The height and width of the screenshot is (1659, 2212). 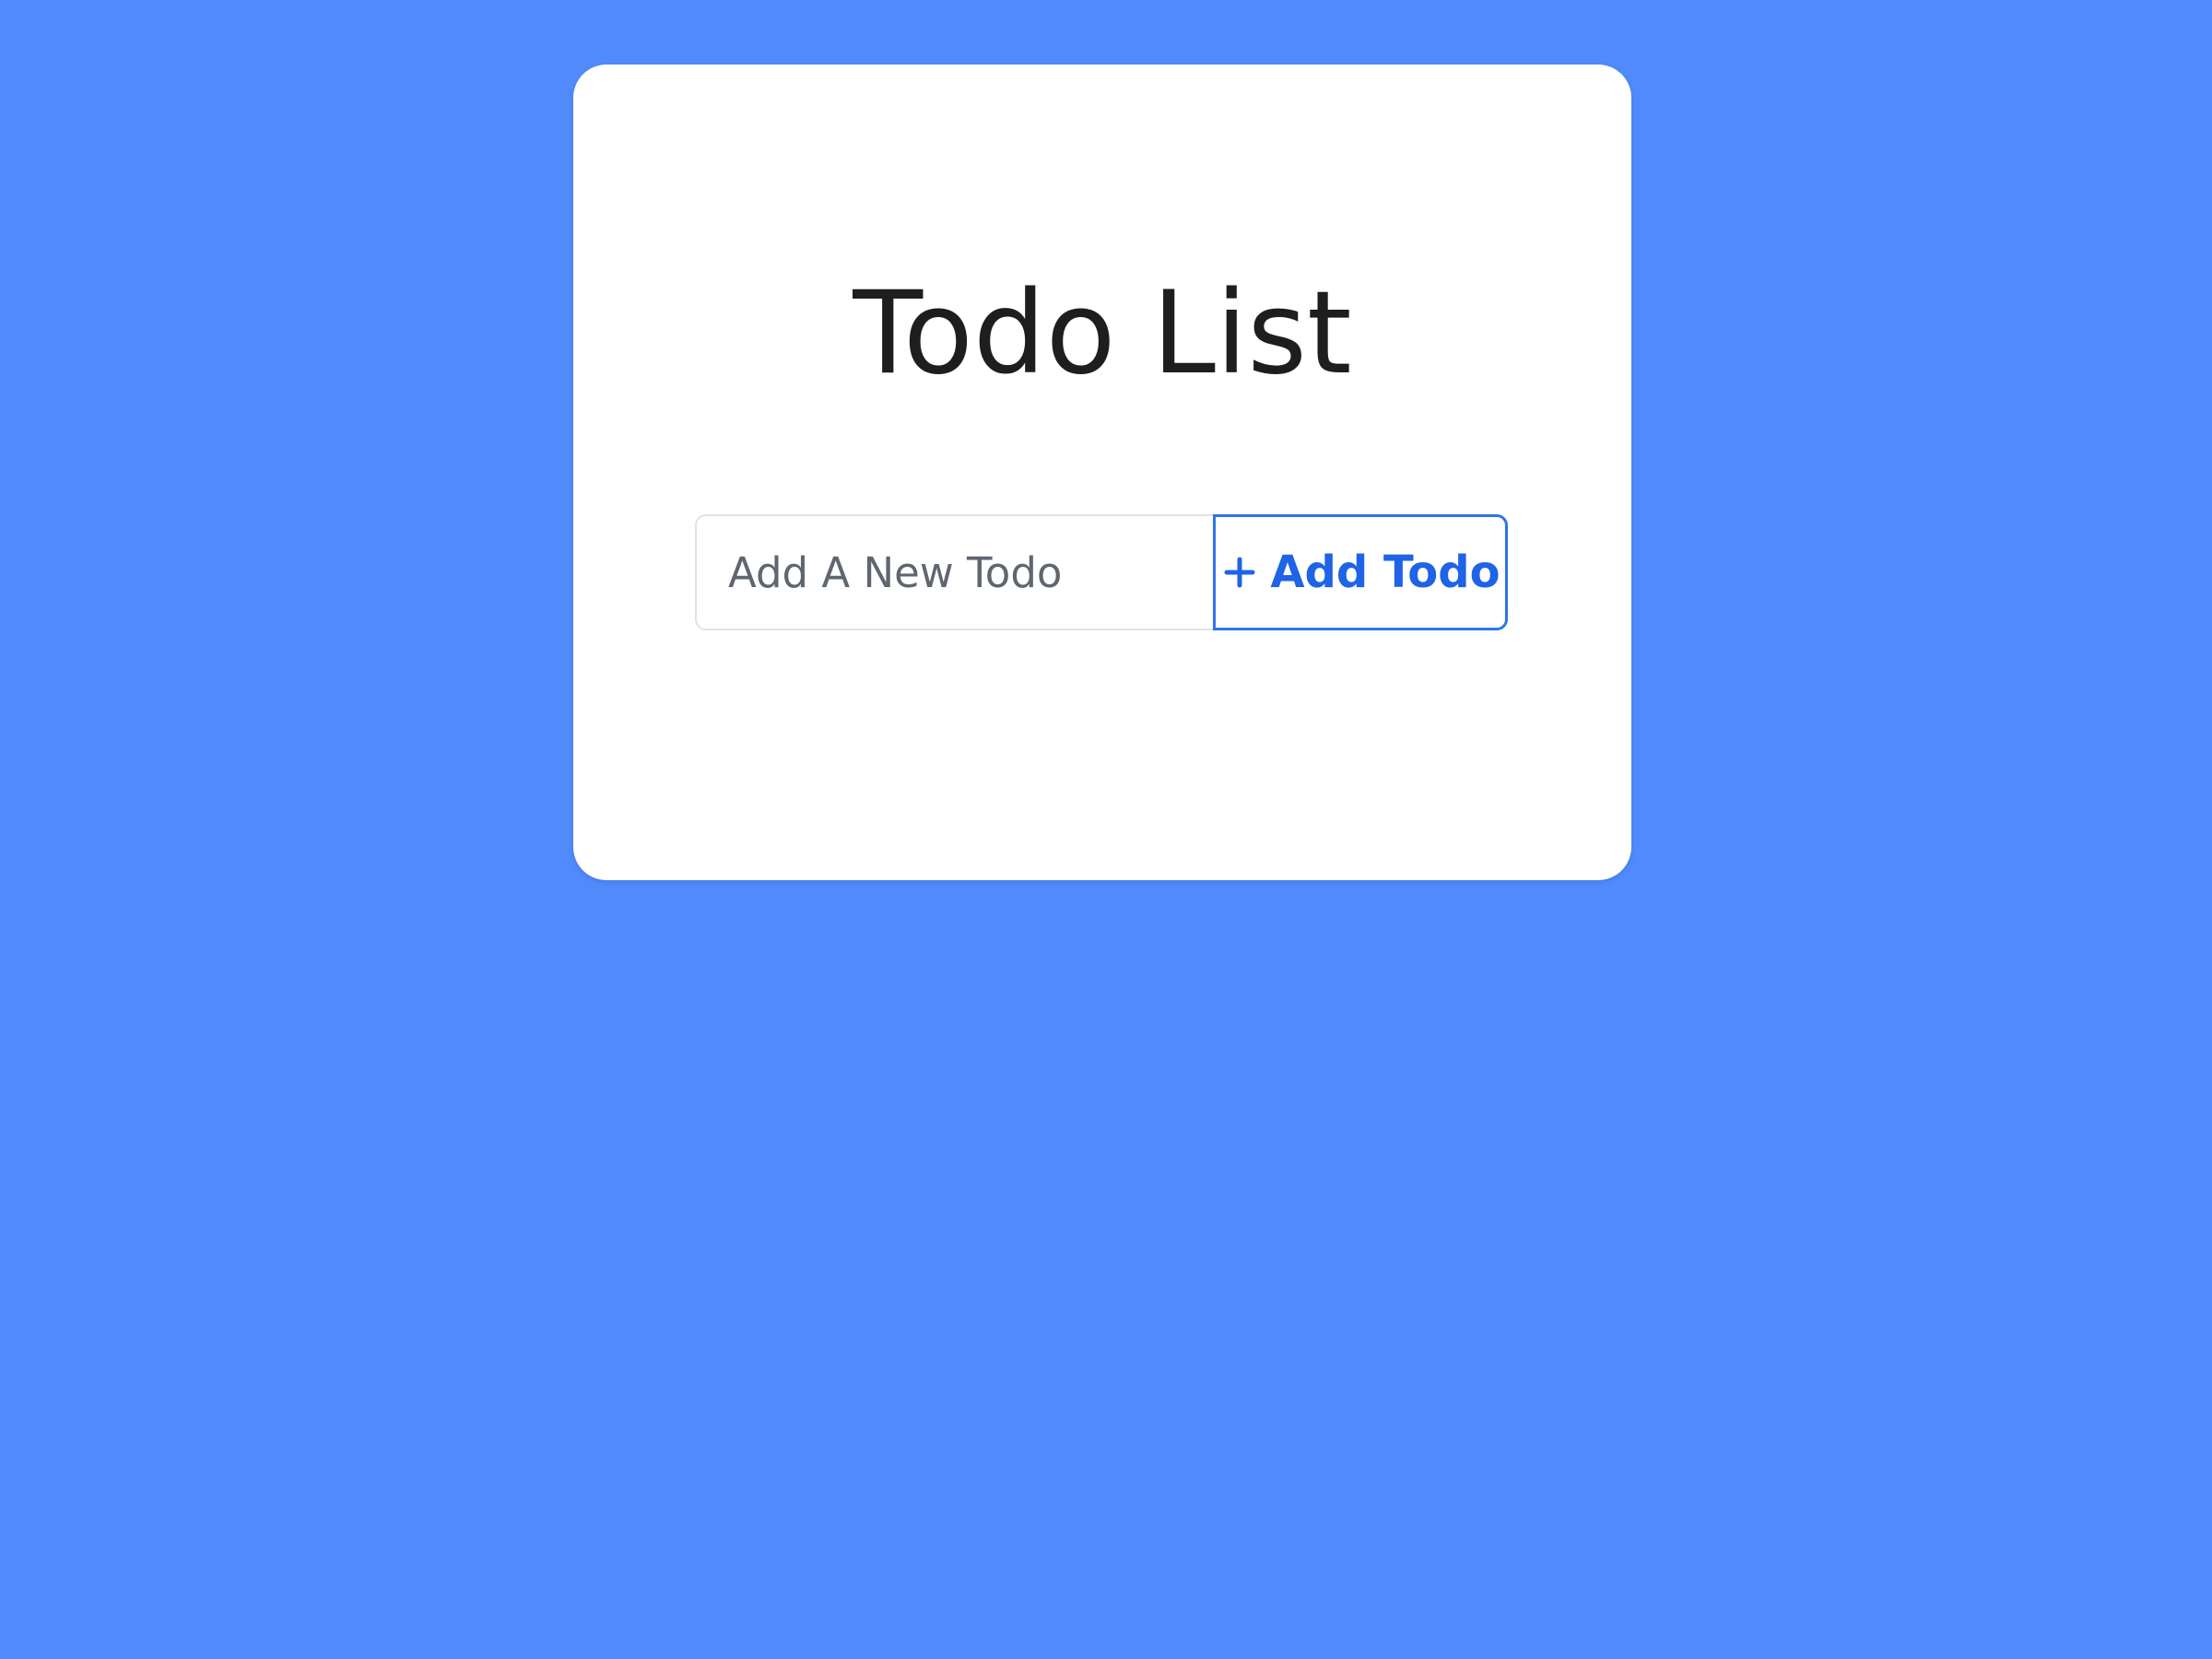 I want to click on add-todo-button: Add Todo, so click(x=1360, y=572).